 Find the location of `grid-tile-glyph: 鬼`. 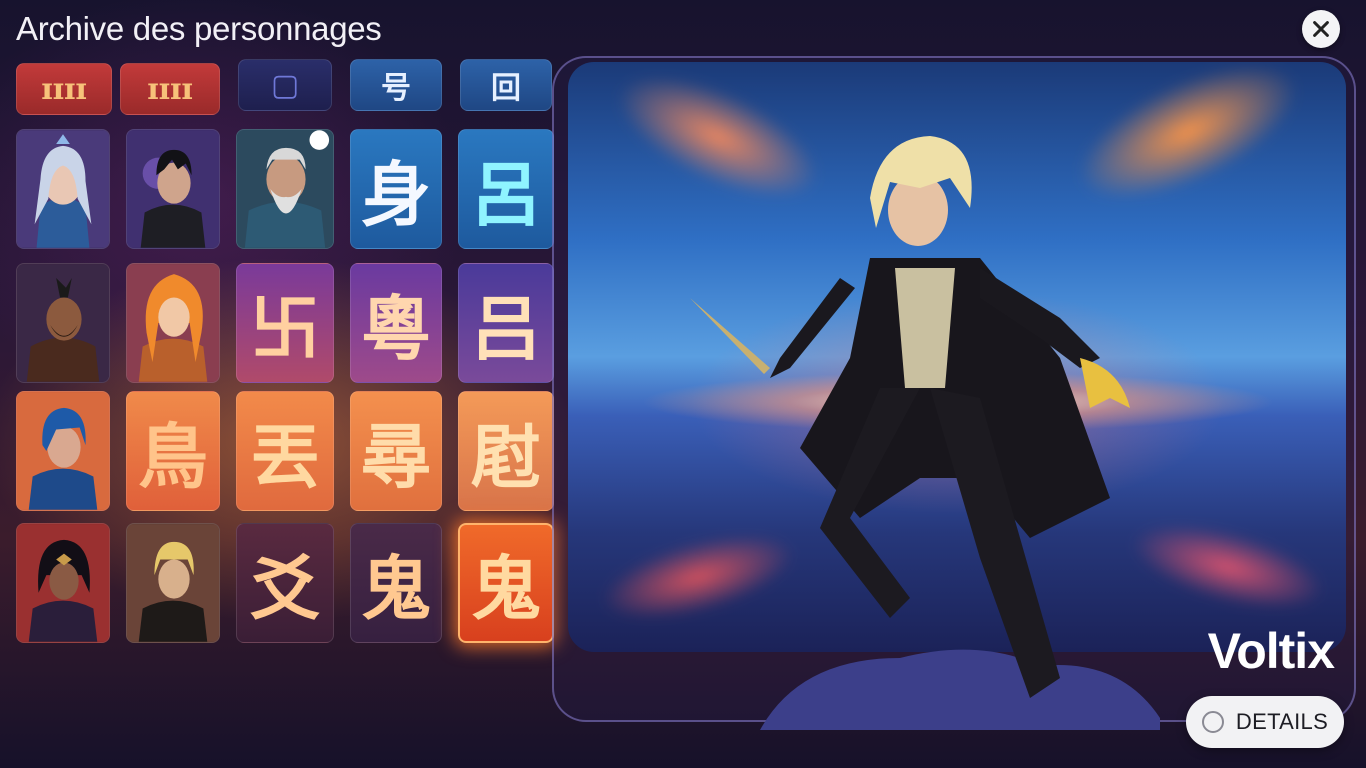

grid-tile-glyph: 鬼 is located at coordinates (396, 583).